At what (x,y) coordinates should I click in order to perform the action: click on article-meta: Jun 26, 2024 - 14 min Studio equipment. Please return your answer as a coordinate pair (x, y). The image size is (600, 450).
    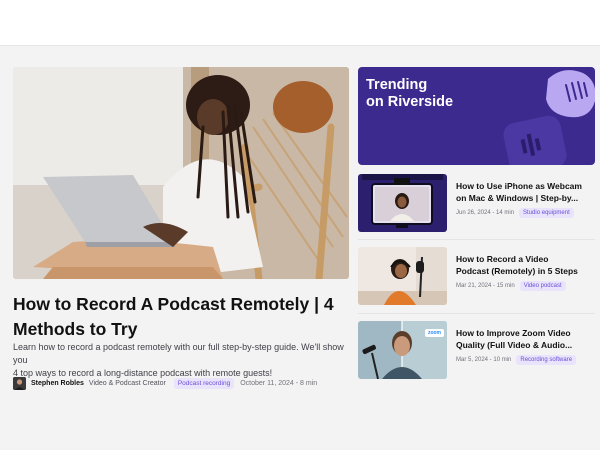
    Looking at the image, I should click on (515, 213).